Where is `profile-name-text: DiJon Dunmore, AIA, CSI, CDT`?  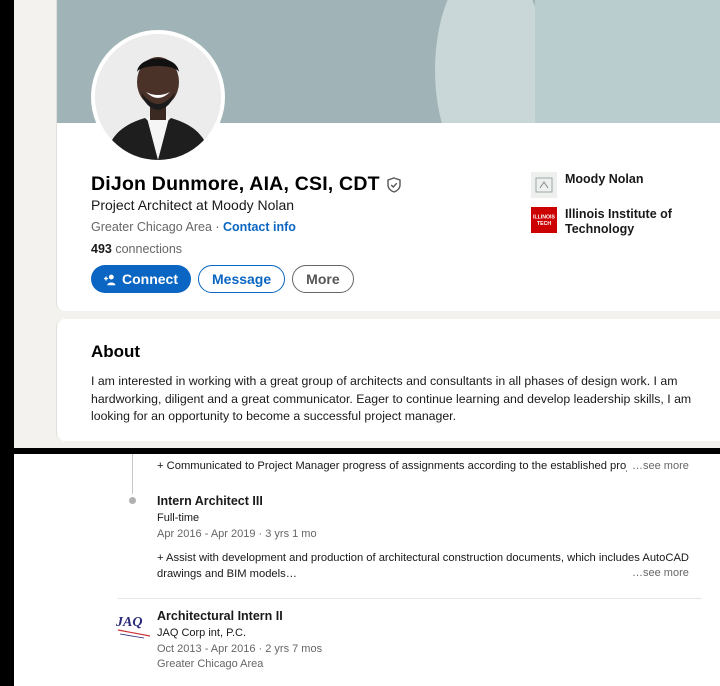
profile-name-text: DiJon Dunmore, AIA, CSI, CDT is located at coordinates (235, 184).